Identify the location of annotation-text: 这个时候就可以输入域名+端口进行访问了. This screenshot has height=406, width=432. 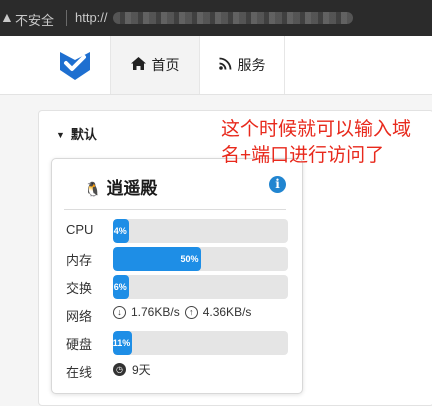
(316, 142).